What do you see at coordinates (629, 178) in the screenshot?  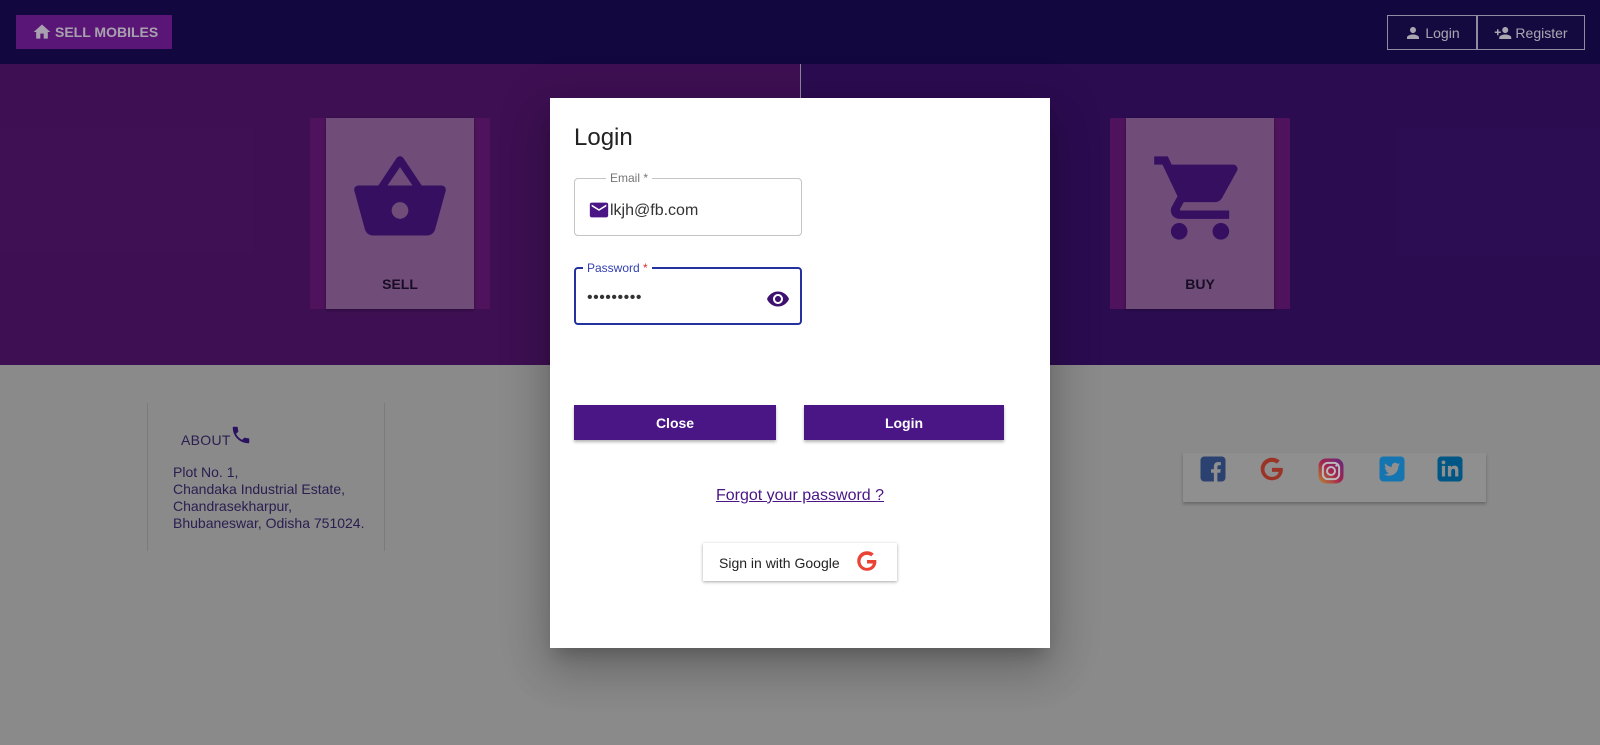 I see `email-field-label: Email *` at bounding box center [629, 178].